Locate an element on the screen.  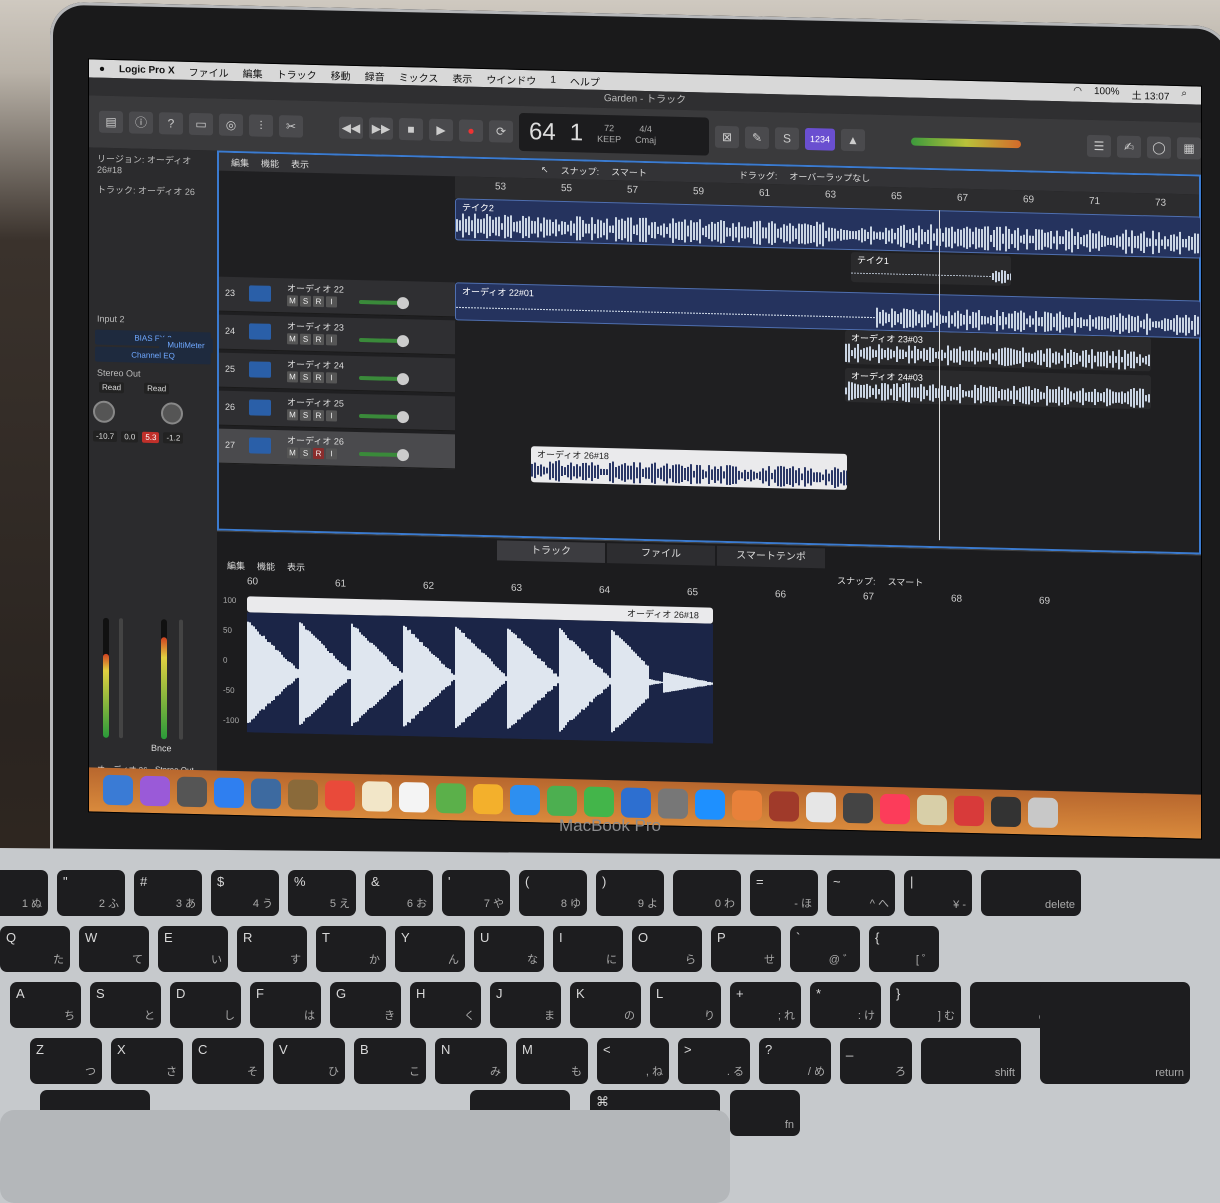
drag-select: オーバーラップなし is located at coordinates (829, 176).